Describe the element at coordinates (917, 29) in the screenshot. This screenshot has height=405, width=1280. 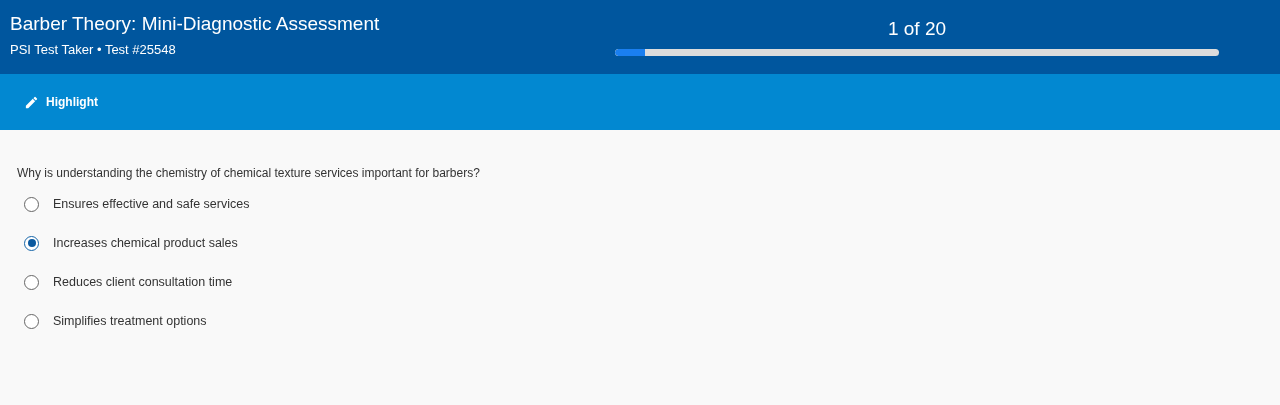
I see `progress-label: 1 of 20` at that location.